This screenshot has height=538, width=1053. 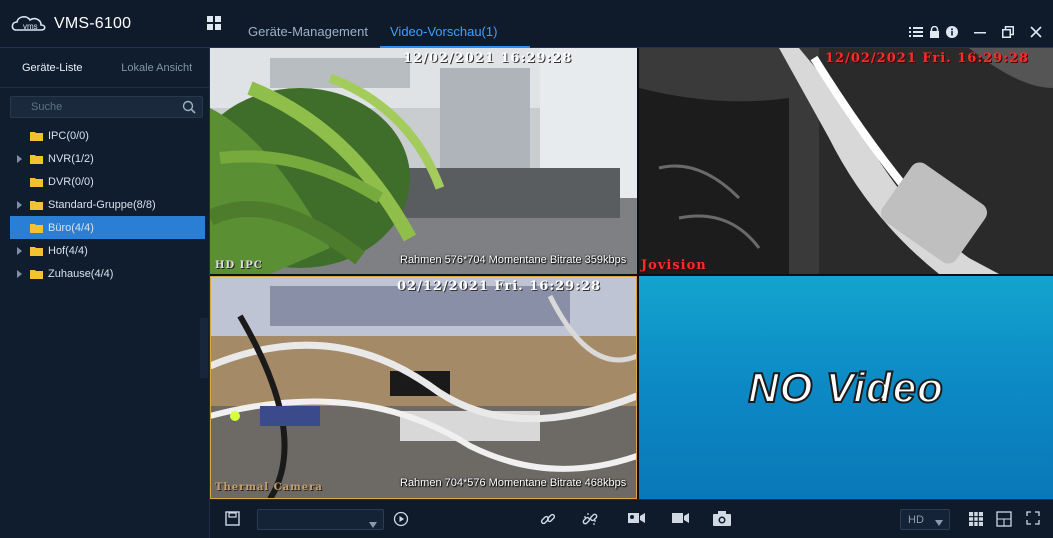 I want to click on camera-label: HD IPC, so click(x=239, y=265).